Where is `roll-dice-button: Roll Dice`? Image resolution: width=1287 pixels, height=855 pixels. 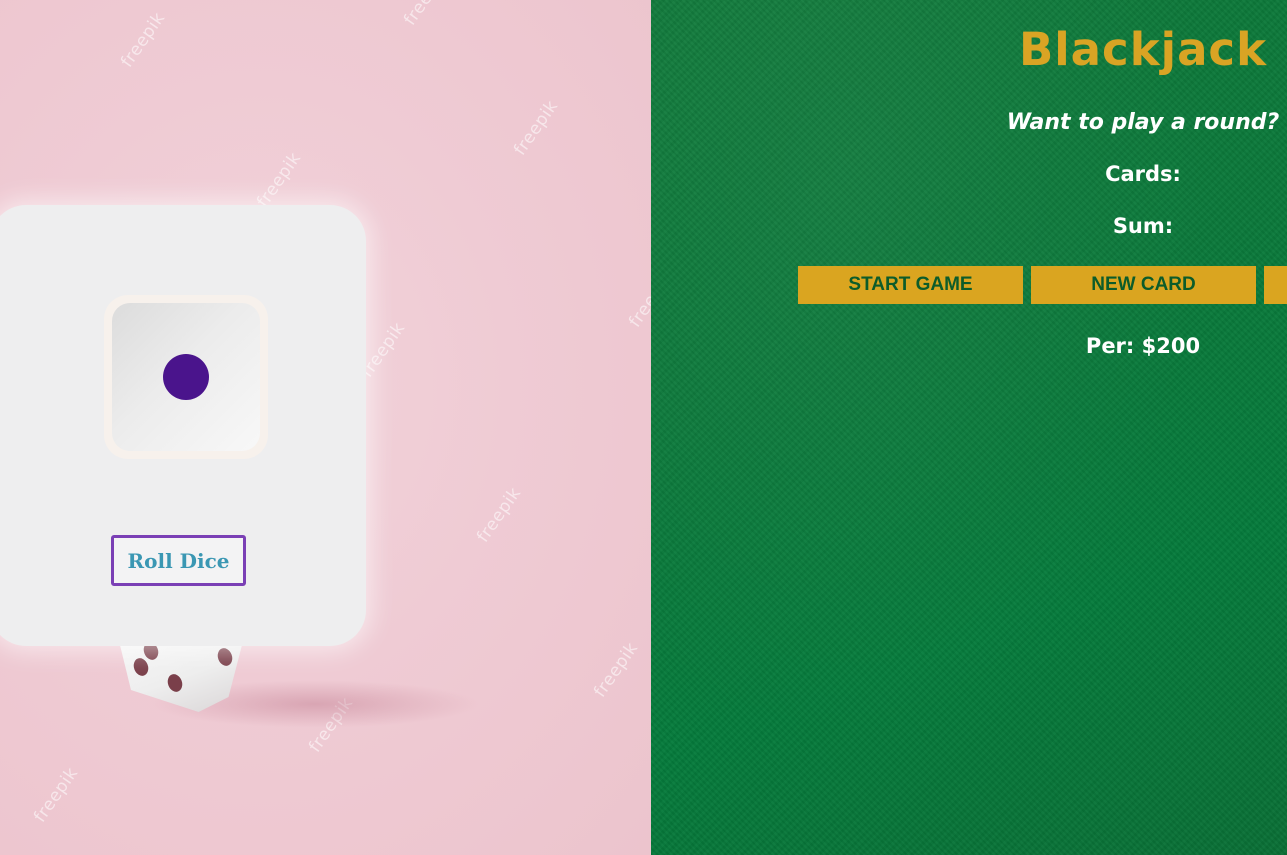
roll-dice-button: Roll Dice is located at coordinates (178, 560).